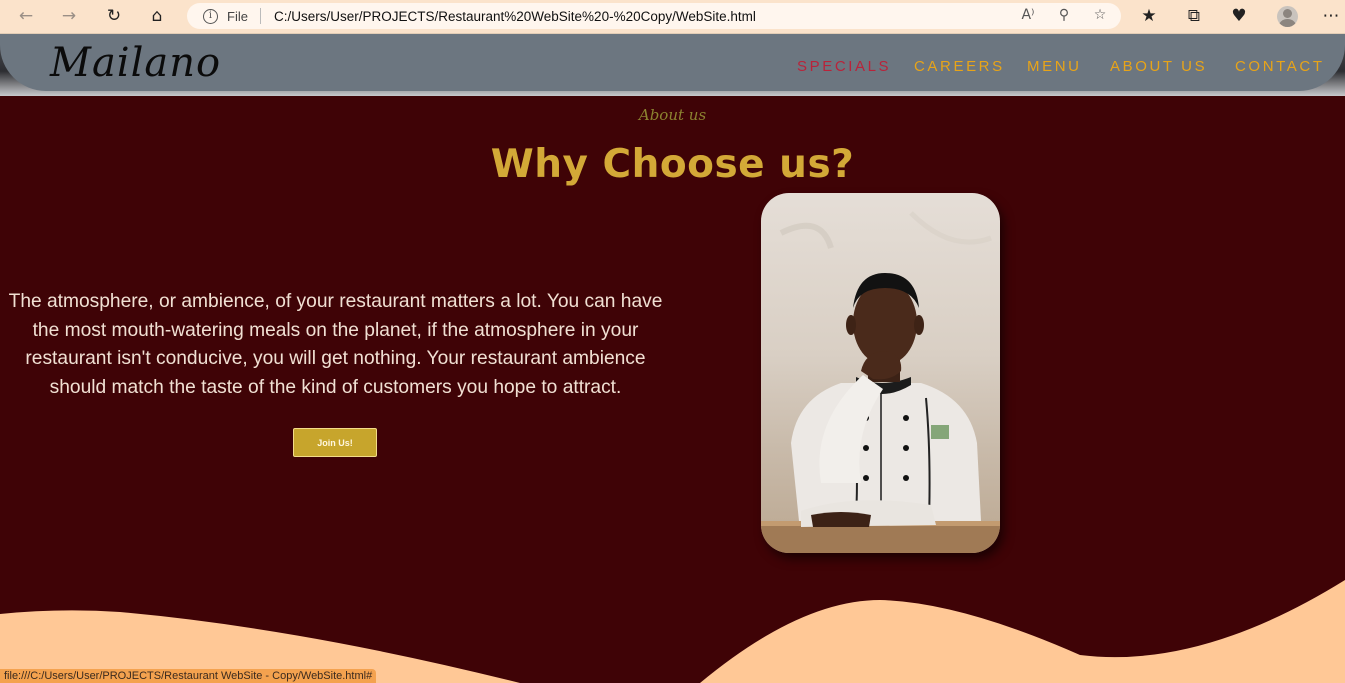 The height and width of the screenshot is (683, 1345). I want to click on home-icon: ⌂, so click(157, 16).